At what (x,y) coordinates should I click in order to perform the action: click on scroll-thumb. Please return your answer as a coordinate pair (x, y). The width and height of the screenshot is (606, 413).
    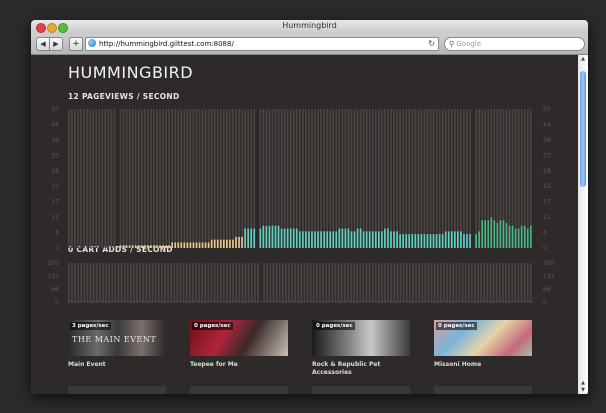
    Looking at the image, I should click on (583, 129).